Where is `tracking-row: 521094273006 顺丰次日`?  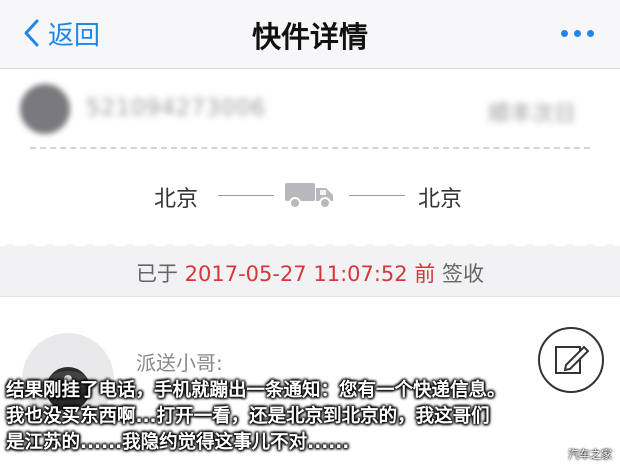 tracking-row: 521094273006 顺丰次日 is located at coordinates (310, 107).